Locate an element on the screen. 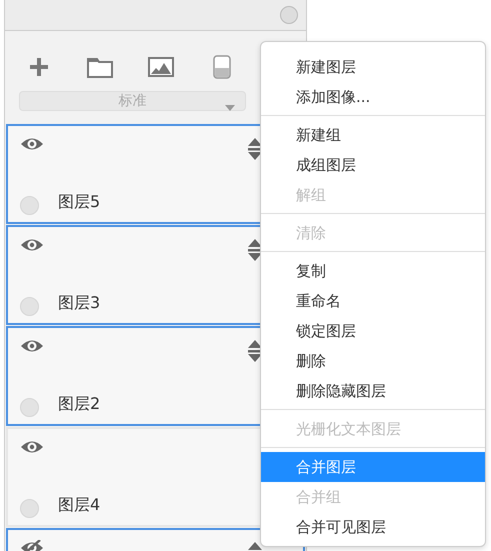 The image size is (491, 551). layer-name: 图层3 is located at coordinates (79, 303).